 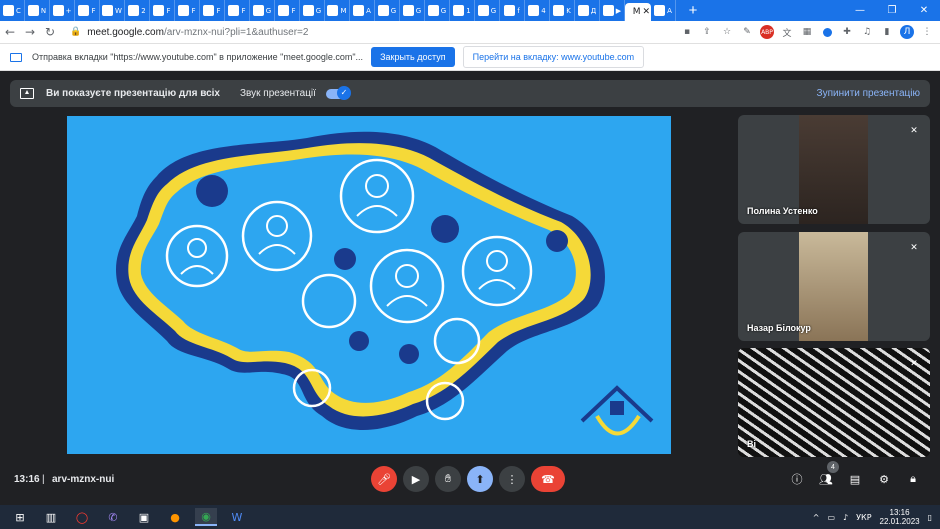 What do you see at coordinates (12, 10) in the screenshot?
I see `browser-tab: C` at bounding box center [12, 10].